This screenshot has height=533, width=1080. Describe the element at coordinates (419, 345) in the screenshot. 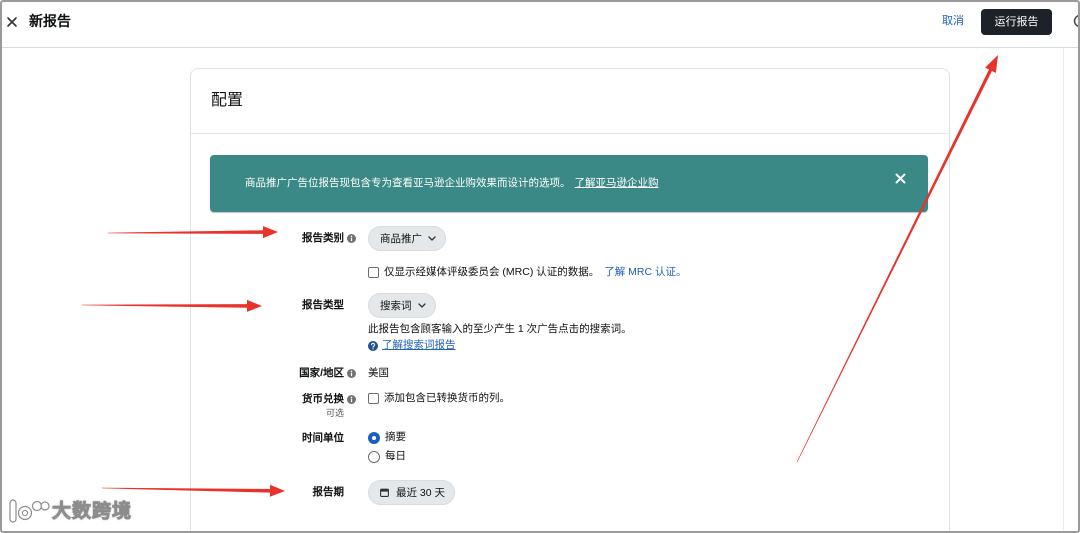

I see `search-term-report-link: 了解搜索词报告` at that location.